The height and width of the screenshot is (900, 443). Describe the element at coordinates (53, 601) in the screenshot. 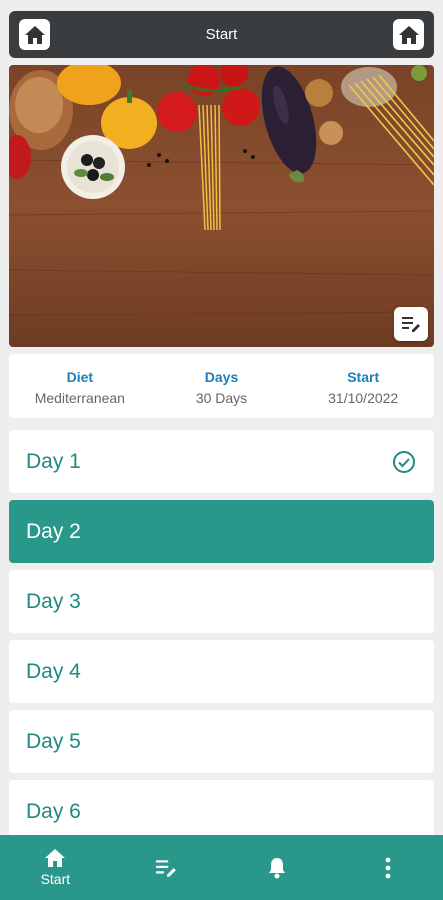

I see `day-label: Day 3` at that location.